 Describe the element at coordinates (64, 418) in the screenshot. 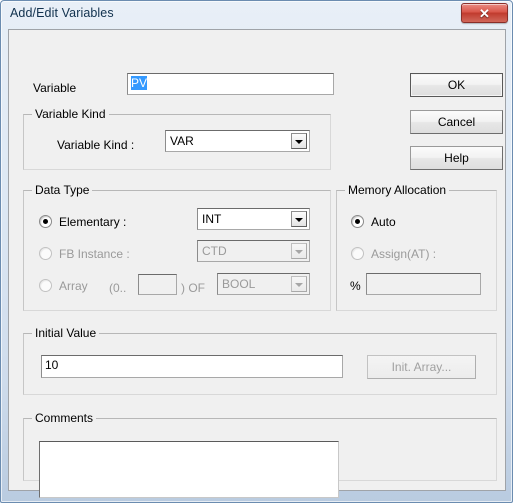

I see `comments-group-title: Comments` at that location.